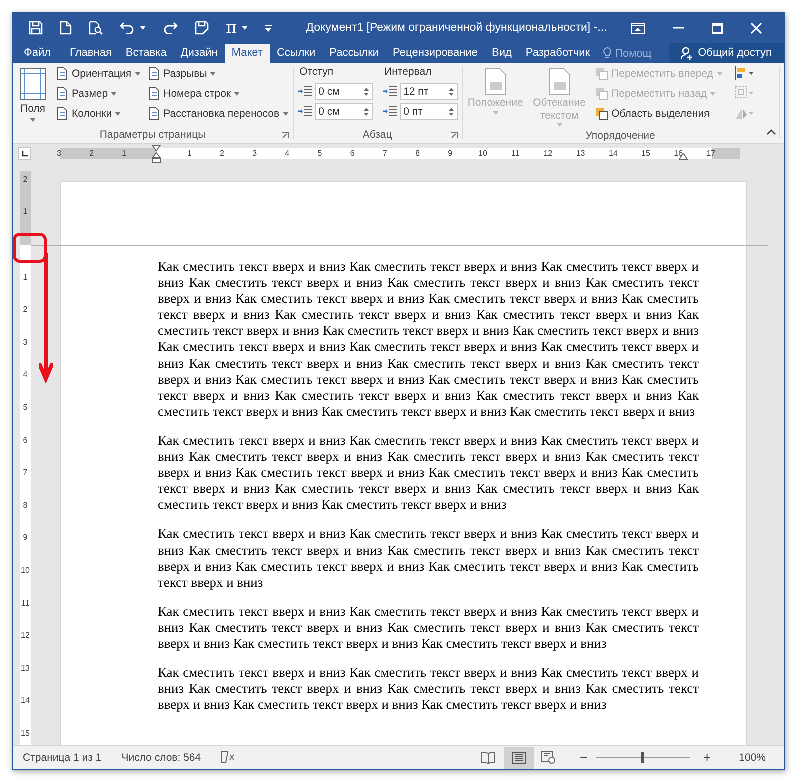 Image resolution: width=800 pixels, height=781 pixels. I want to click on close-icon, so click(756, 28).